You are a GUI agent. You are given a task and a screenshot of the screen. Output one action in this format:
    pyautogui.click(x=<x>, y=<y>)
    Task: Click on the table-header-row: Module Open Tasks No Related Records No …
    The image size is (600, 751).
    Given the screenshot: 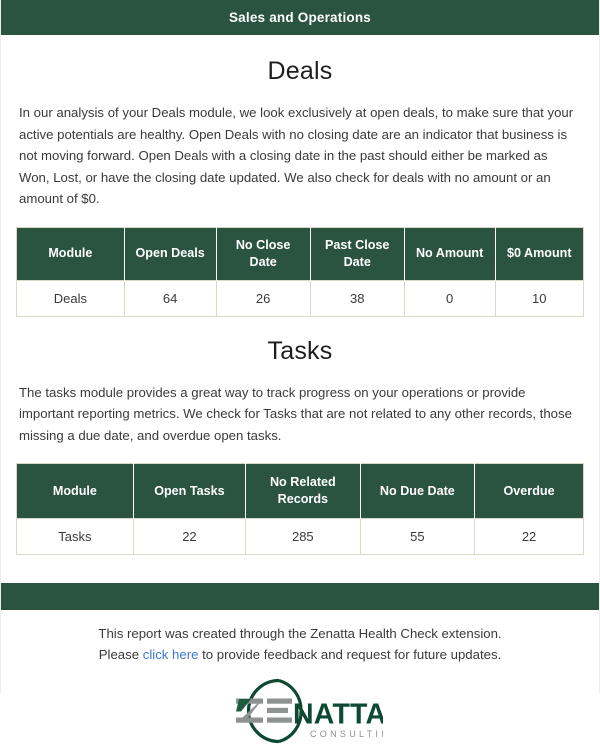 What is the action you would take?
    pyautogui.click(x=300, y=491)
    